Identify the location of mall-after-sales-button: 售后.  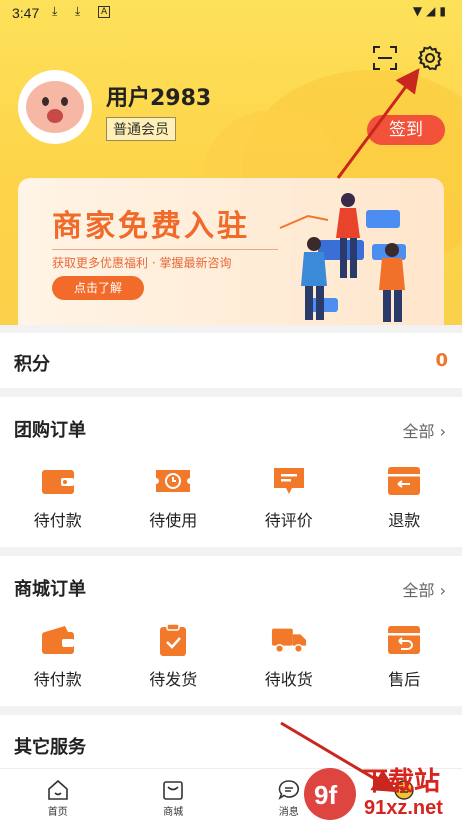
(404, 656).